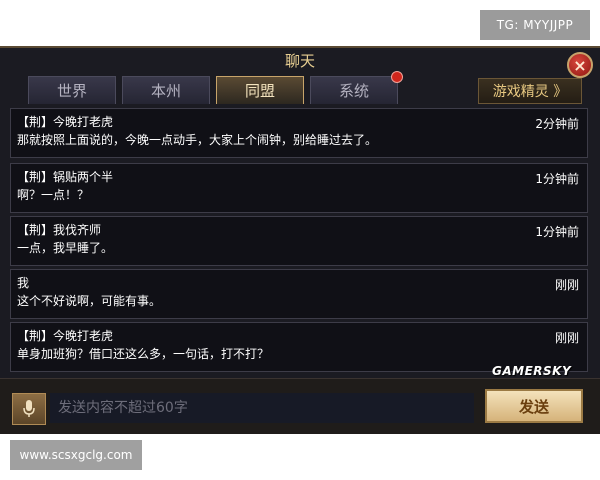 The height and width of the screenshot is (480, 600). I want to click on list-item: 【荆】我伐齐师 一点，我早睡了。 1分钟前, so click(299, 241).